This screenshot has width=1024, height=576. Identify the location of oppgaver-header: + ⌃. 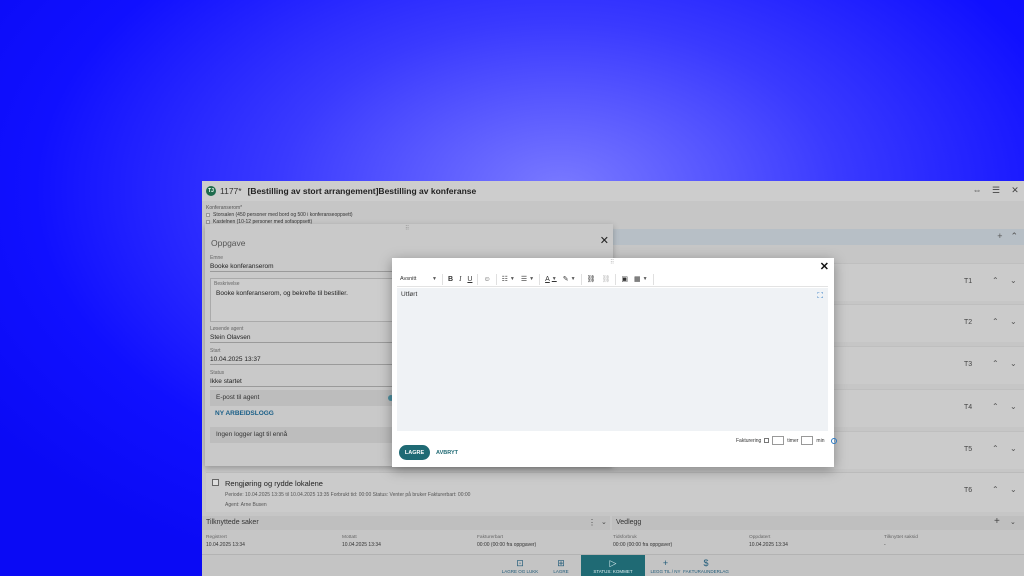
(818, 237).